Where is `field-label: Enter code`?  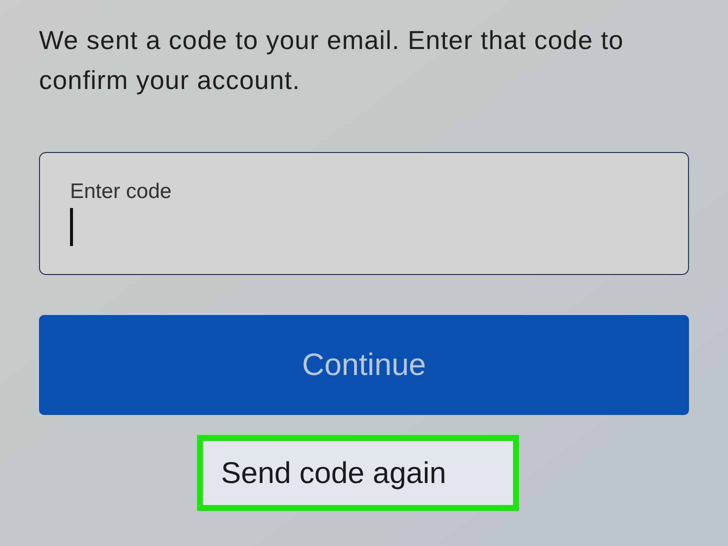
field-label: Enter code is located at coordinates (121, 192).